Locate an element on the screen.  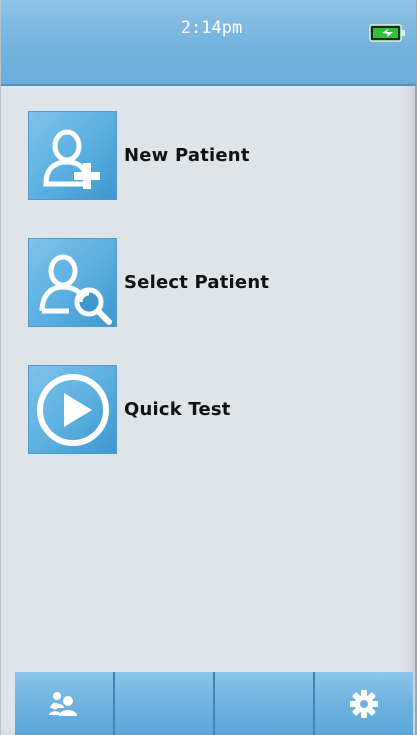
bottom-toolbar is located at coordinates (214, 703).